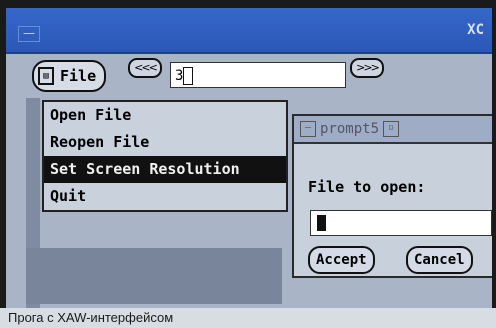 The height and width of the screenshot is (328, 496). What do you see at coordinates (341, 260) in the screenshot?
I see `accept-button: Accept` at bounding box center [341, 260].